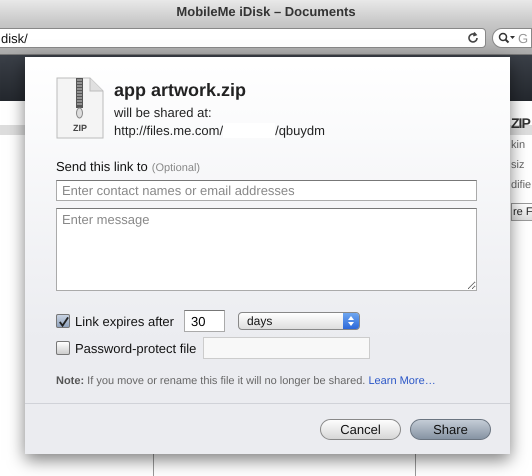 The image size is (532, 476). What do you see at coordinates (473, 38) in the screenshot?
I see `reload-icon` at bounding box center [473, 38].